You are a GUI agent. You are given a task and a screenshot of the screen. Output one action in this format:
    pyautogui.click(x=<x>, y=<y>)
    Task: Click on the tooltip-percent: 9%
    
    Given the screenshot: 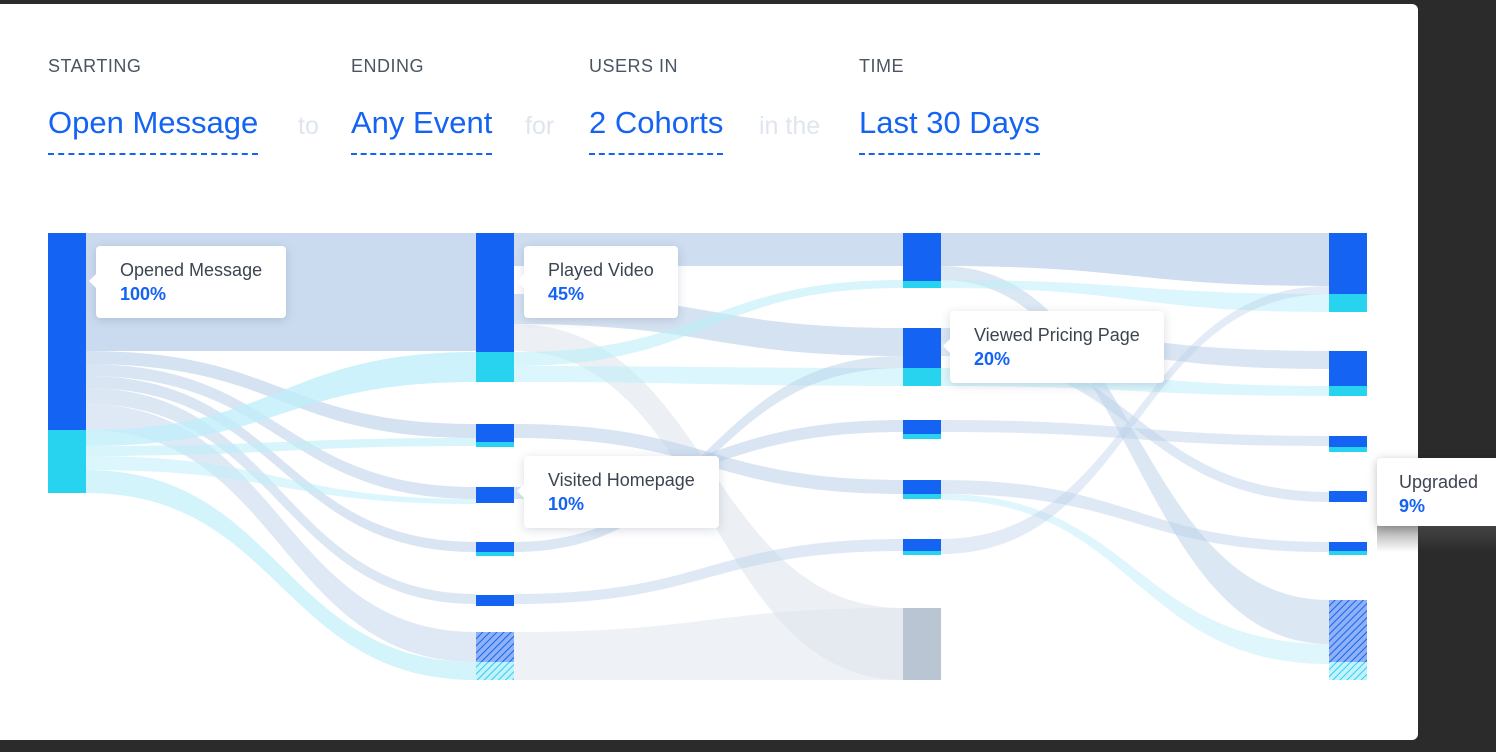 What is the action you would take?
    pyautogui.click(x=1412, y=506)
    